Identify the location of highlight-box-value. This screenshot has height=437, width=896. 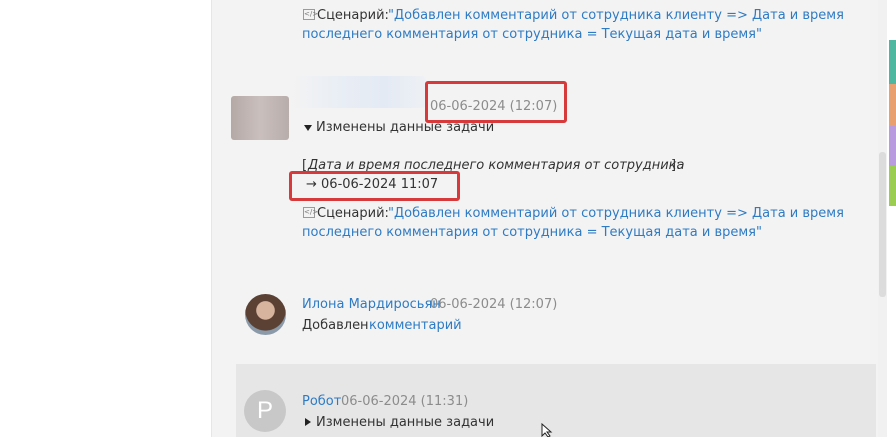
(374, 186).